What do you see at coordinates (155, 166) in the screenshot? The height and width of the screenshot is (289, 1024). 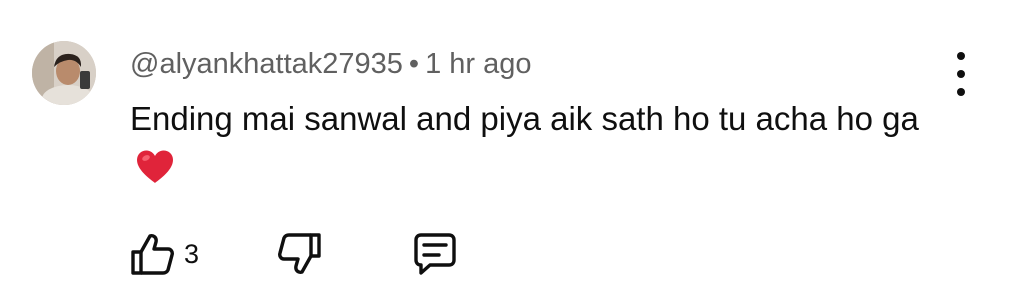 I see `heart-icon` at bounding box center [155, 166].